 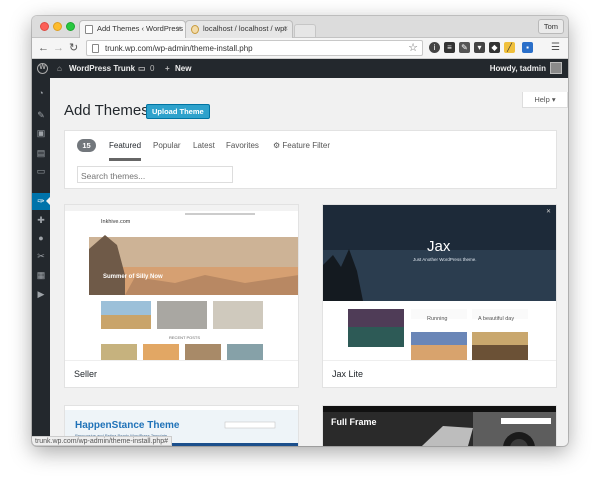 I want to click on forward-arrow-icon: →, so click(x=58, y=48).